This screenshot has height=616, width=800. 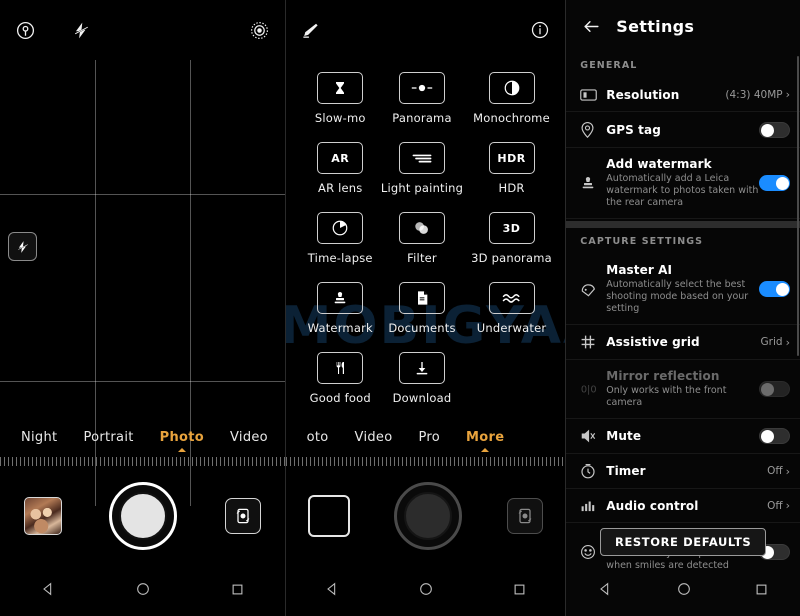 I want to click on section-divider, so click(x=683, y=224).